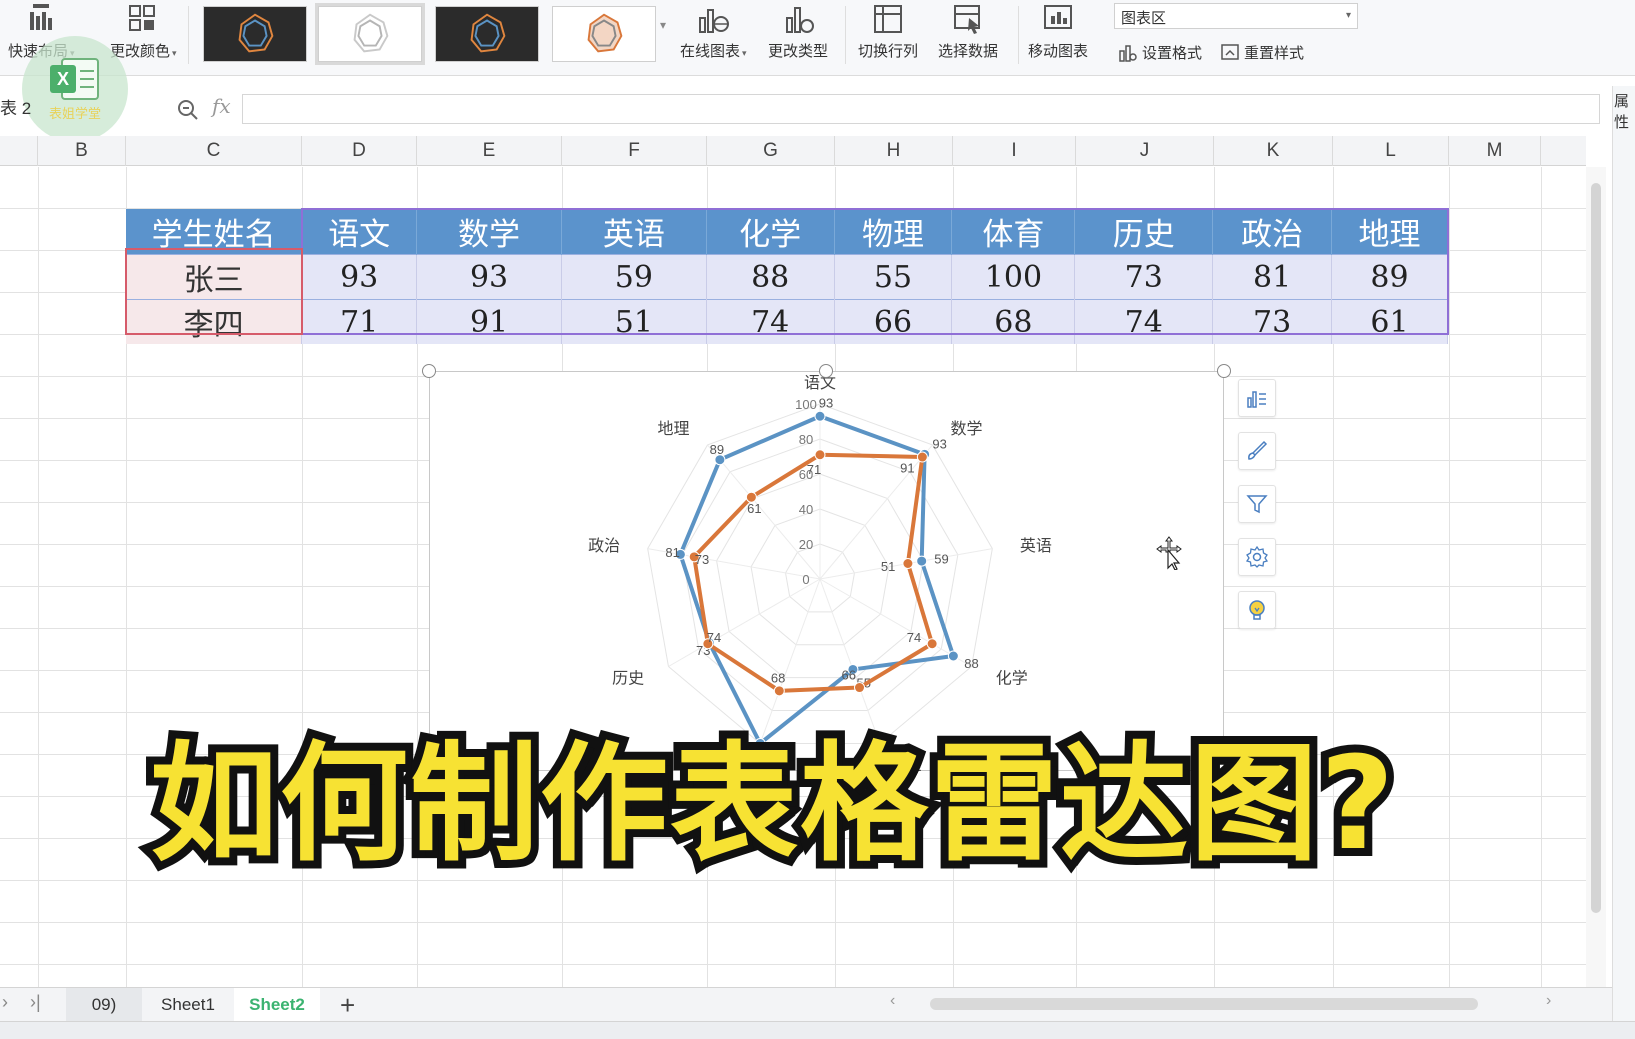 This screenshot has height=1039, width=1635. What do you see at coordinates (1236, 16) in the screenshot?
I see `chart-element-select: 图表区 ▾` at bounding box center [1236, 16].